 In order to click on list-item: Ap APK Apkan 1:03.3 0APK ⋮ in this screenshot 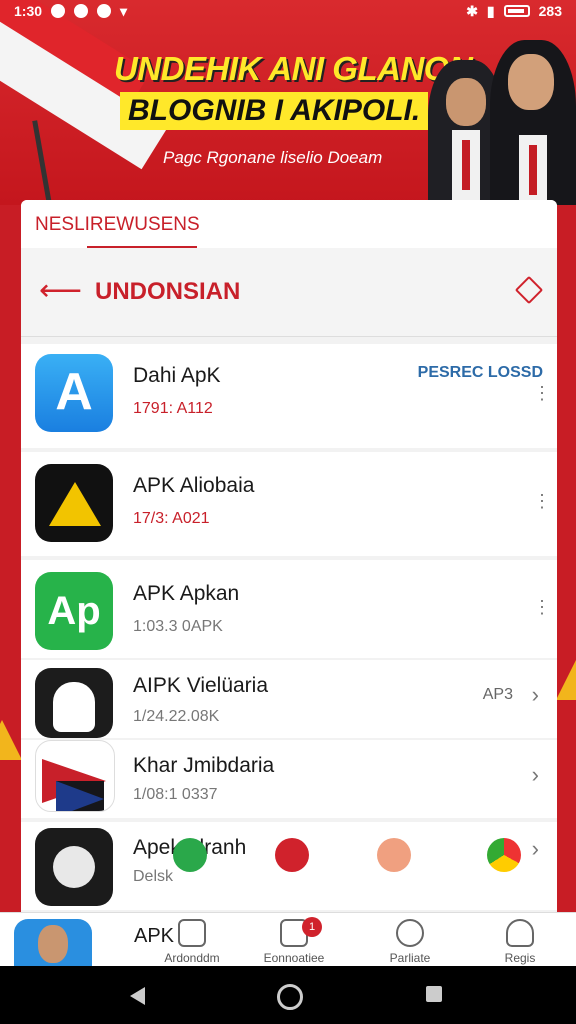, I will do `click(289, 609)`.